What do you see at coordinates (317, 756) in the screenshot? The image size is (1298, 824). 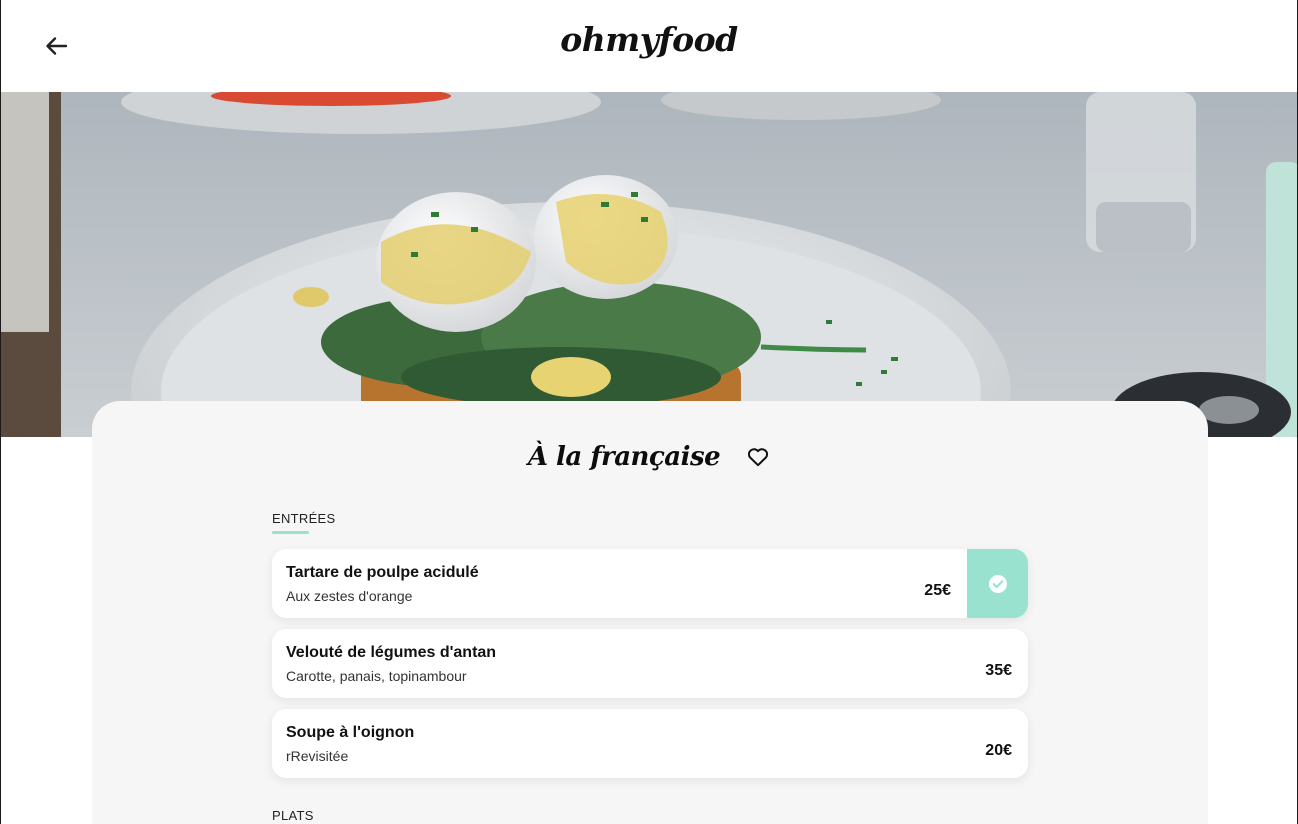 I see `dish-description: rRevisitée` at bounding box center [317, 756].